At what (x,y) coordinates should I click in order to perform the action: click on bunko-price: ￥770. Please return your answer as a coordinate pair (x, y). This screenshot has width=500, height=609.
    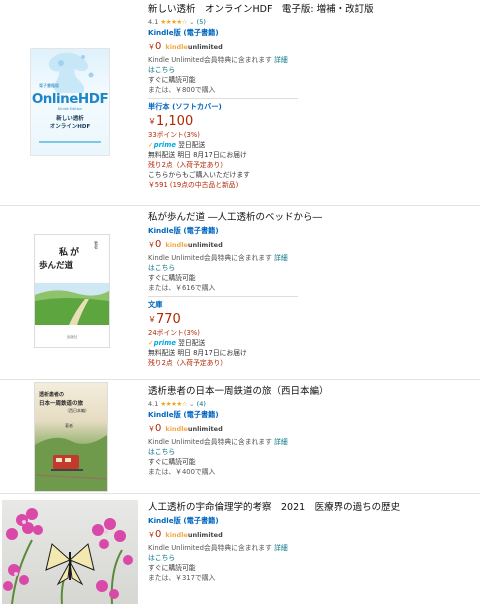
    Looking at the image, I should click on (318, 319).